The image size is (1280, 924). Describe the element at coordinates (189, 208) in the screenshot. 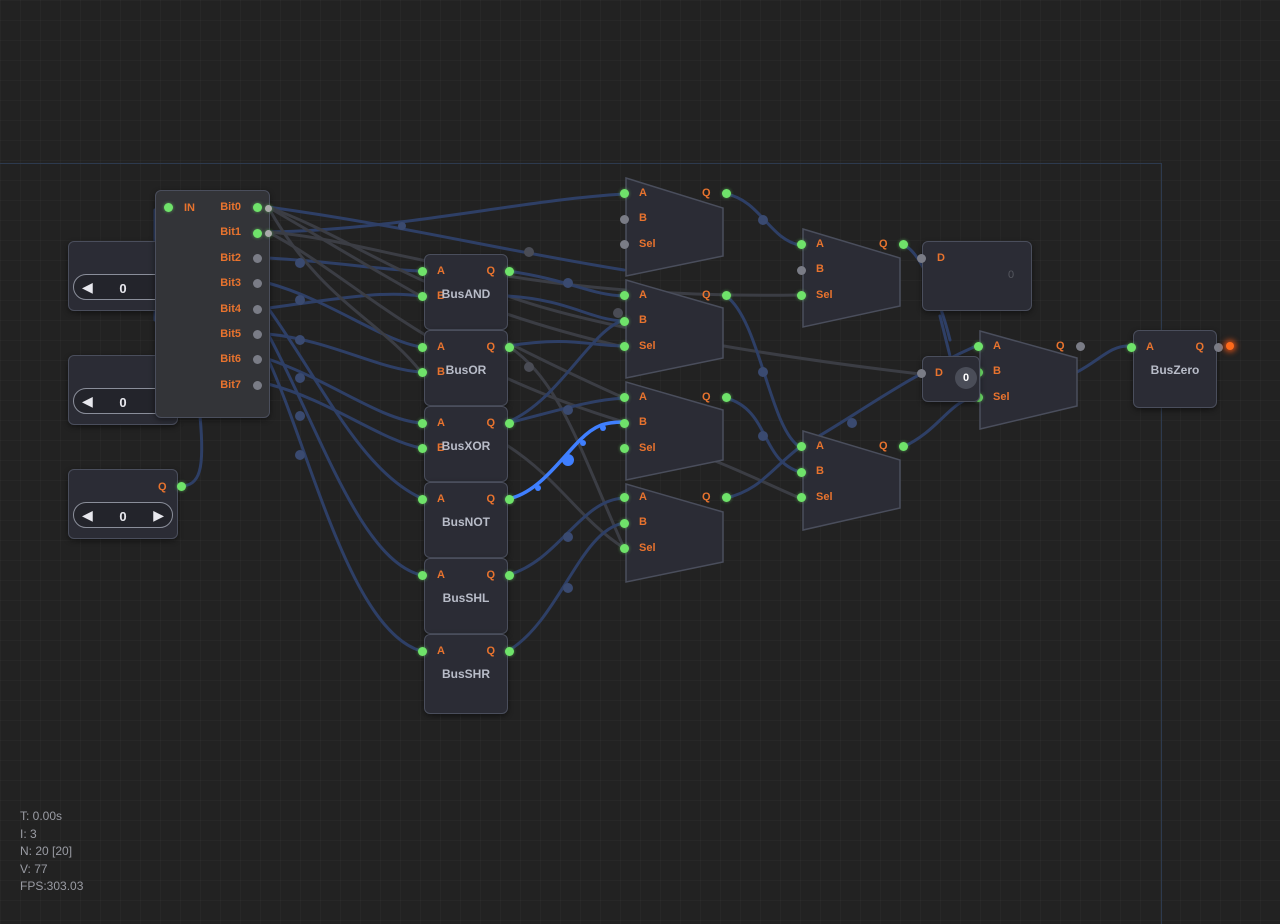

I see `pin-label-in: IN` at that location.